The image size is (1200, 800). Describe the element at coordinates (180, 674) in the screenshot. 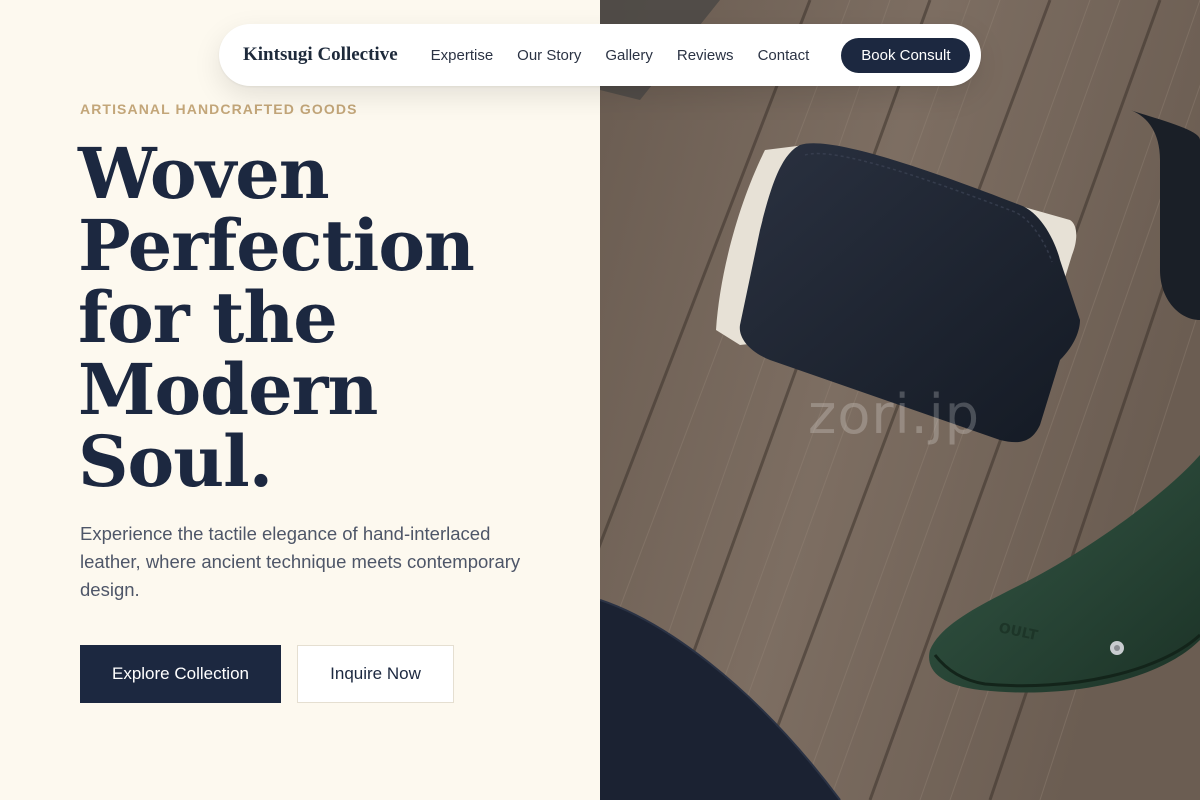

I see `explore-collection-button: Explore Collection` at that location.